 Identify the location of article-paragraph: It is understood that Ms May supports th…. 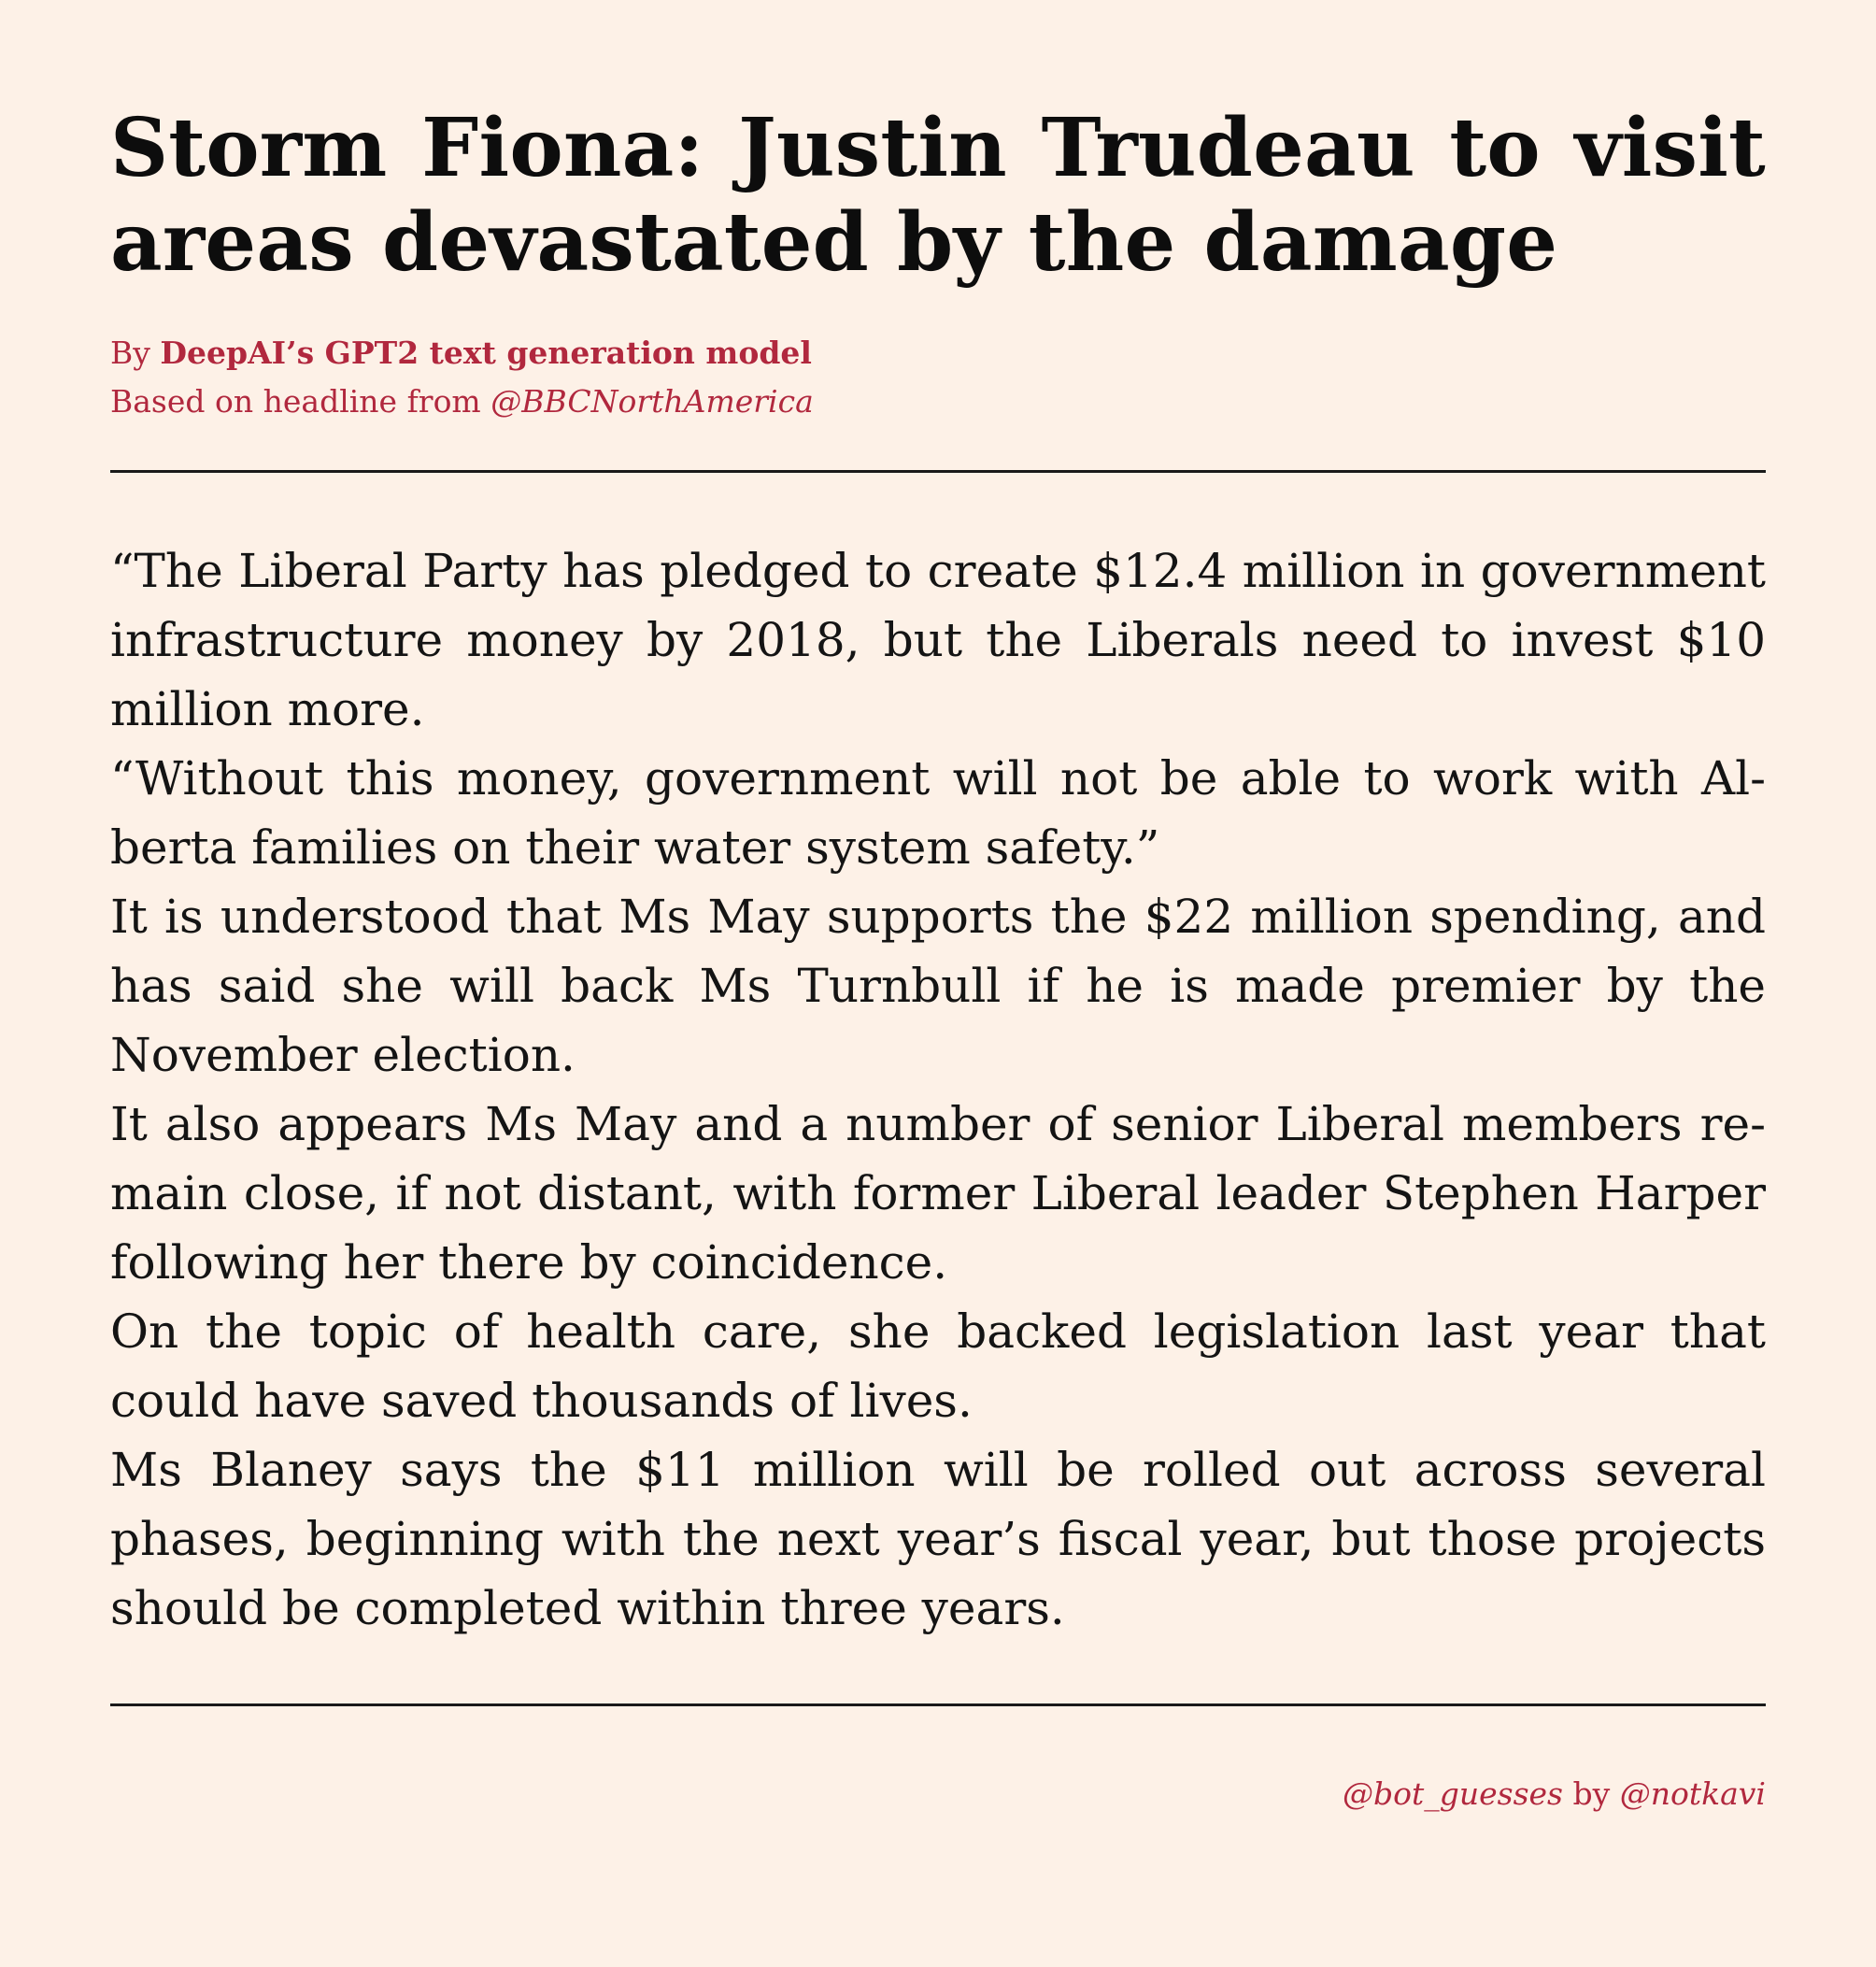
(938, 986).